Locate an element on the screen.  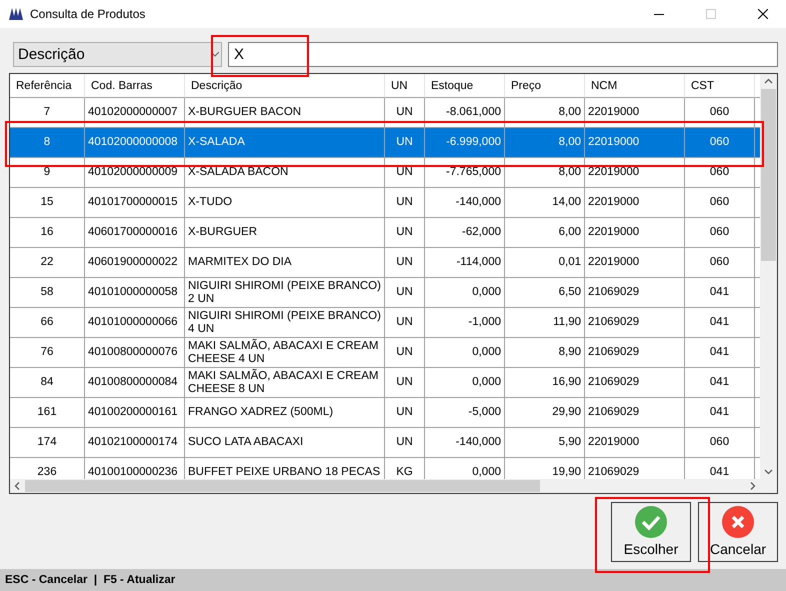
table-row: 8 40102000000008 X-SALADA UN -6.999,000 8,00 22019000 060 is located at coordinates (385, 143).